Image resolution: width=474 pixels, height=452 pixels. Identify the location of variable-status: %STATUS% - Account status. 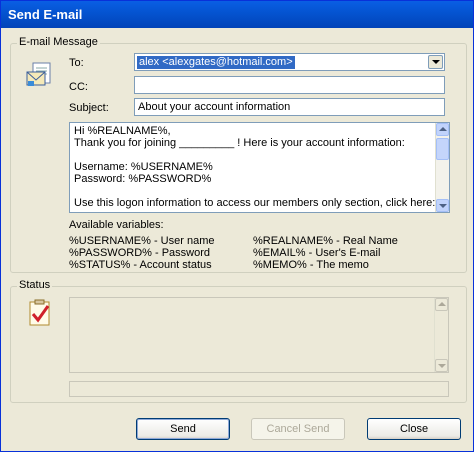
(140, 265).